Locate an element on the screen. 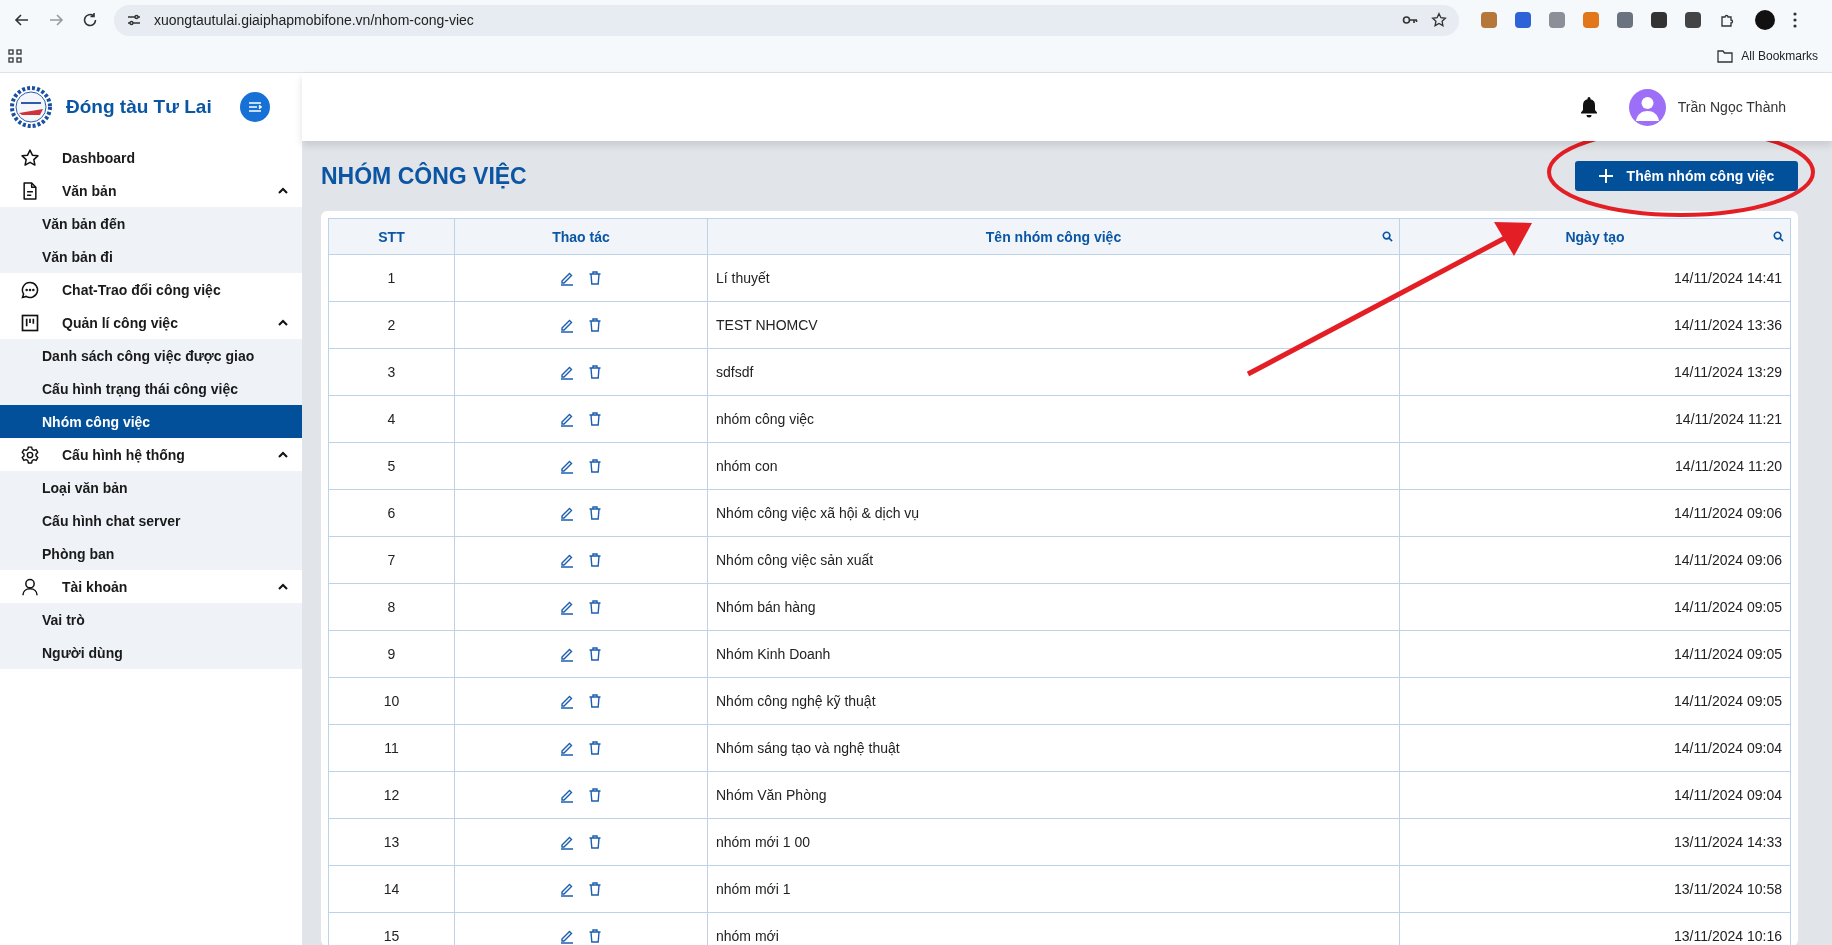 Image resolution: width=1832 pixels, height=945 pixels. table-cell: Nhóm bán hàng is located at coordinates (1053, 607).